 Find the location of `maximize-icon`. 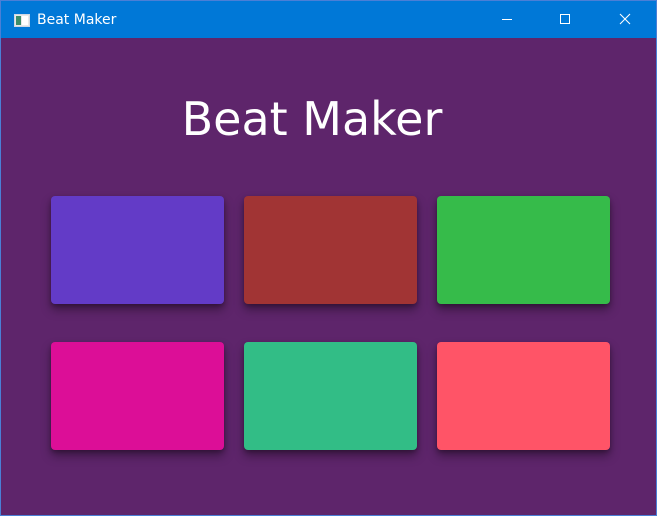

maximize-icon is located at coordinates (565, 19).